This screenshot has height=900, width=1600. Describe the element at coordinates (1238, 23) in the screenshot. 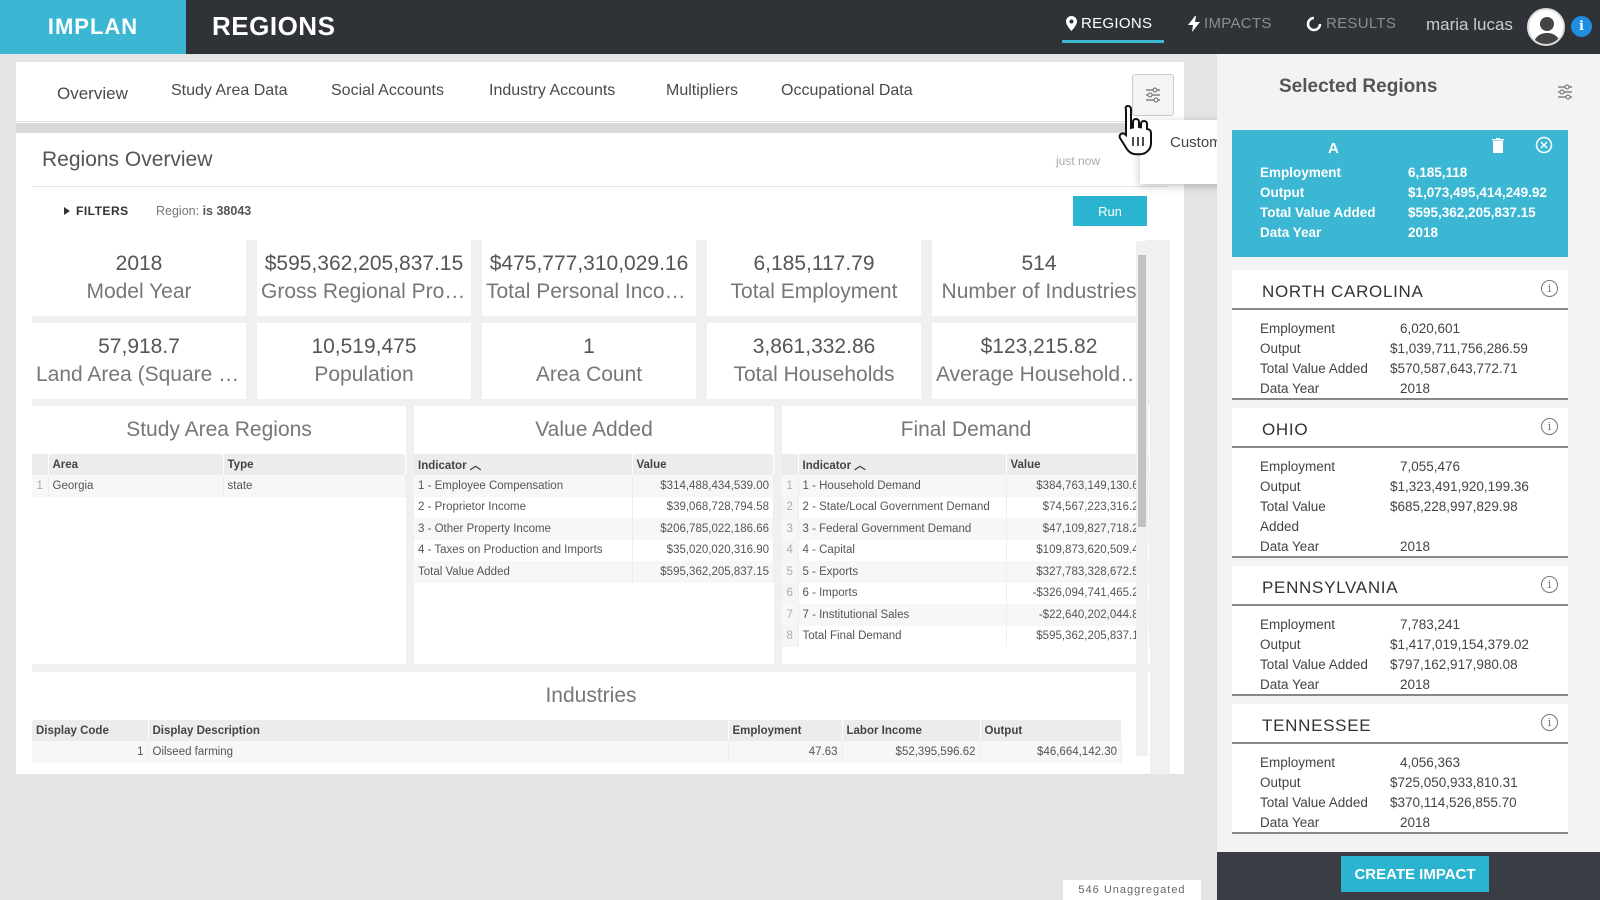

I see `nav-impacts-label: IMPACTS` at that location.